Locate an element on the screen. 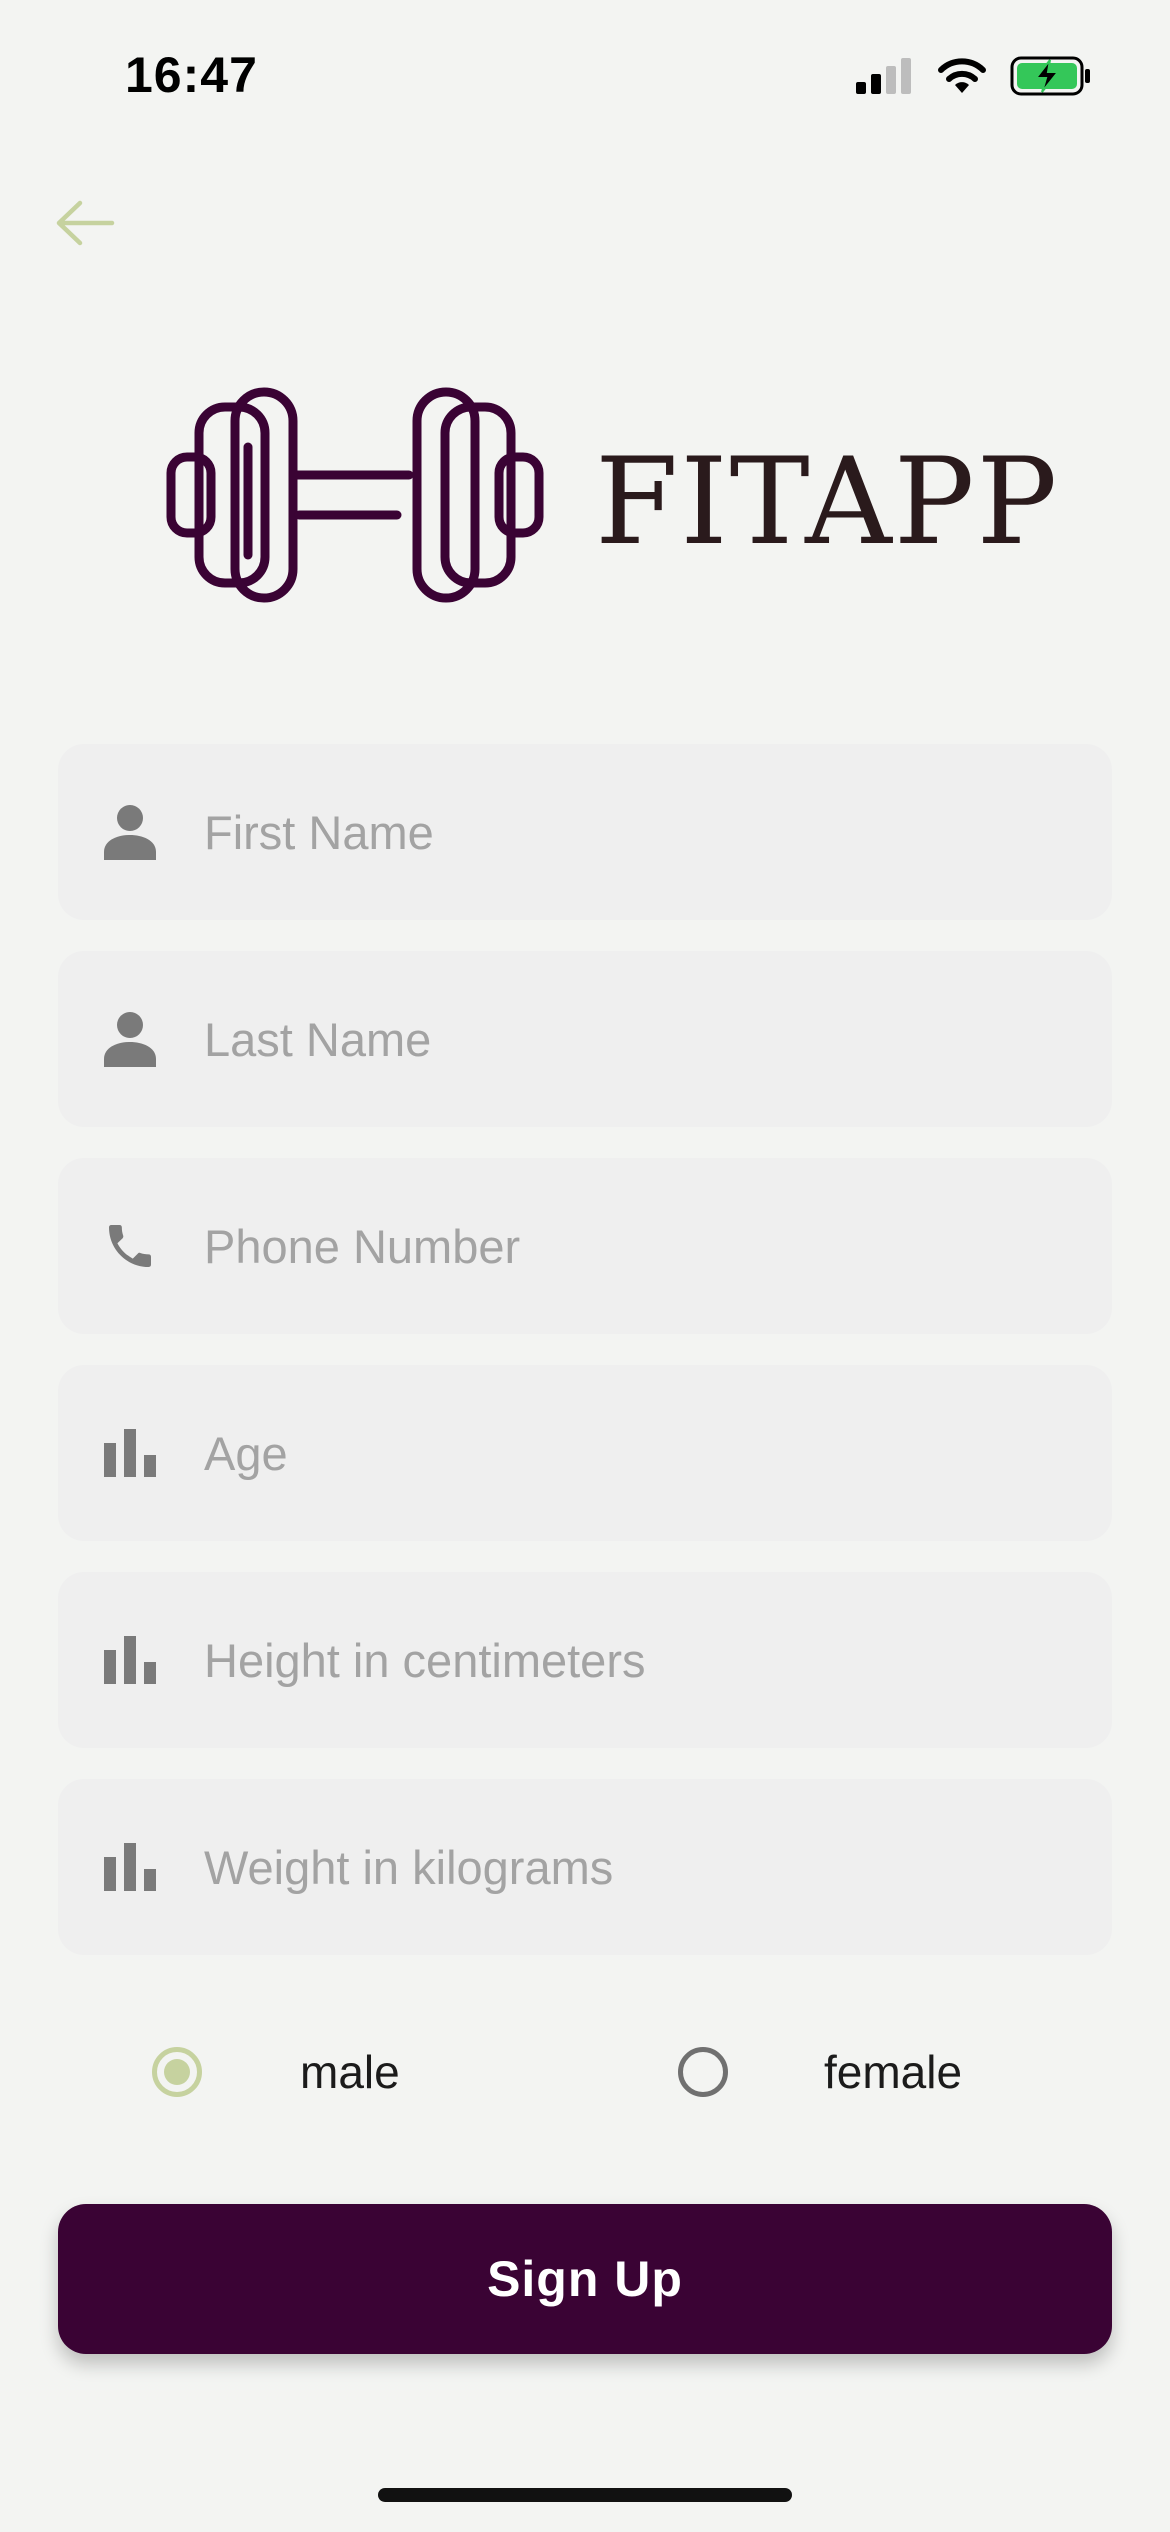 The width and height of the screenshot is (1170, 2532). gender-option-female: female is located at coordinates (820, 2072).